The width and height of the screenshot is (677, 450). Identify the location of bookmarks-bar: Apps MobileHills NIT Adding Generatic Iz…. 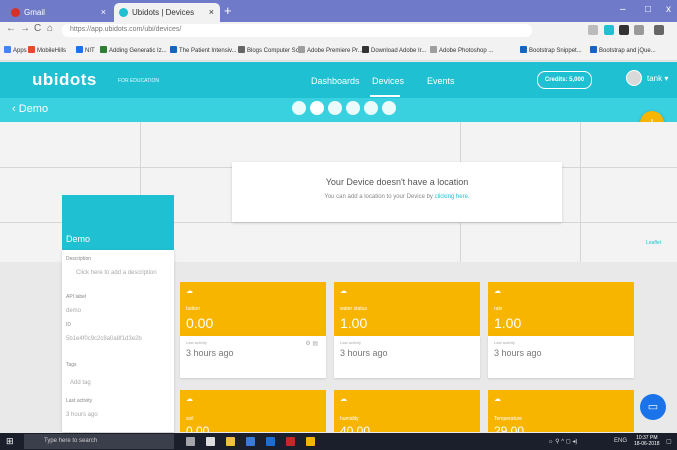
(338, 50).